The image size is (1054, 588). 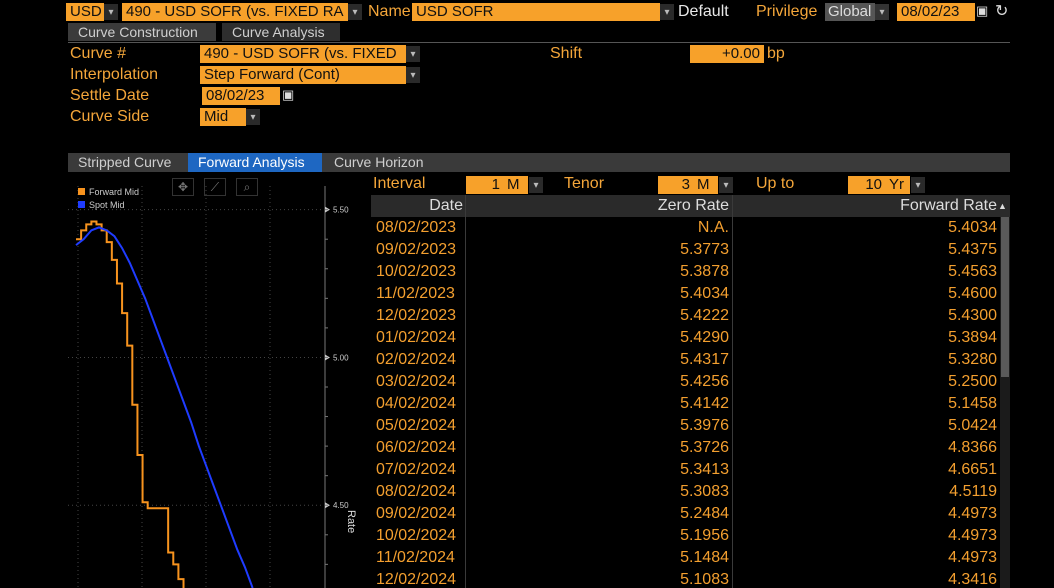 I want to click on cell-zero-rate: 5.1956, so click(x=704, y=535).